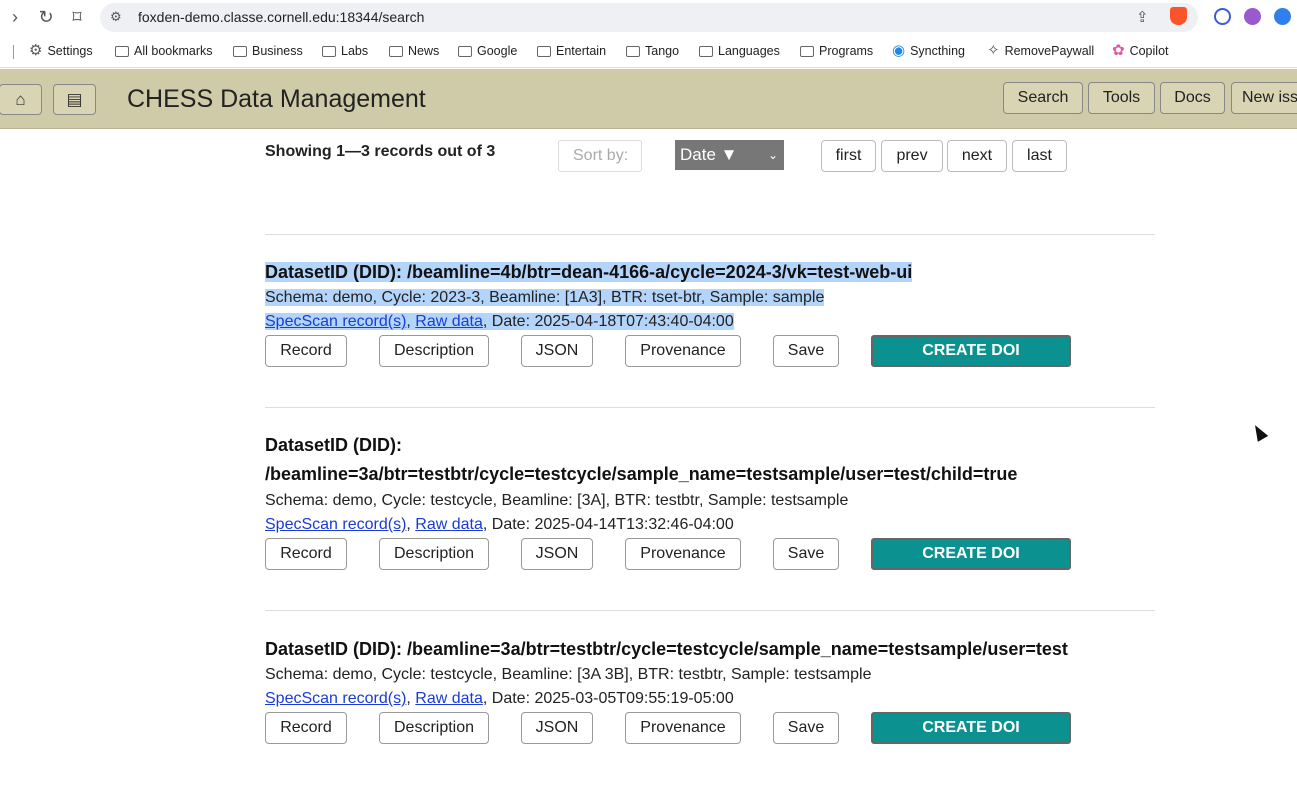 This screenshot has width=1297, height=797. I want to click on share-icon: ⇪, so click(1142, 17).